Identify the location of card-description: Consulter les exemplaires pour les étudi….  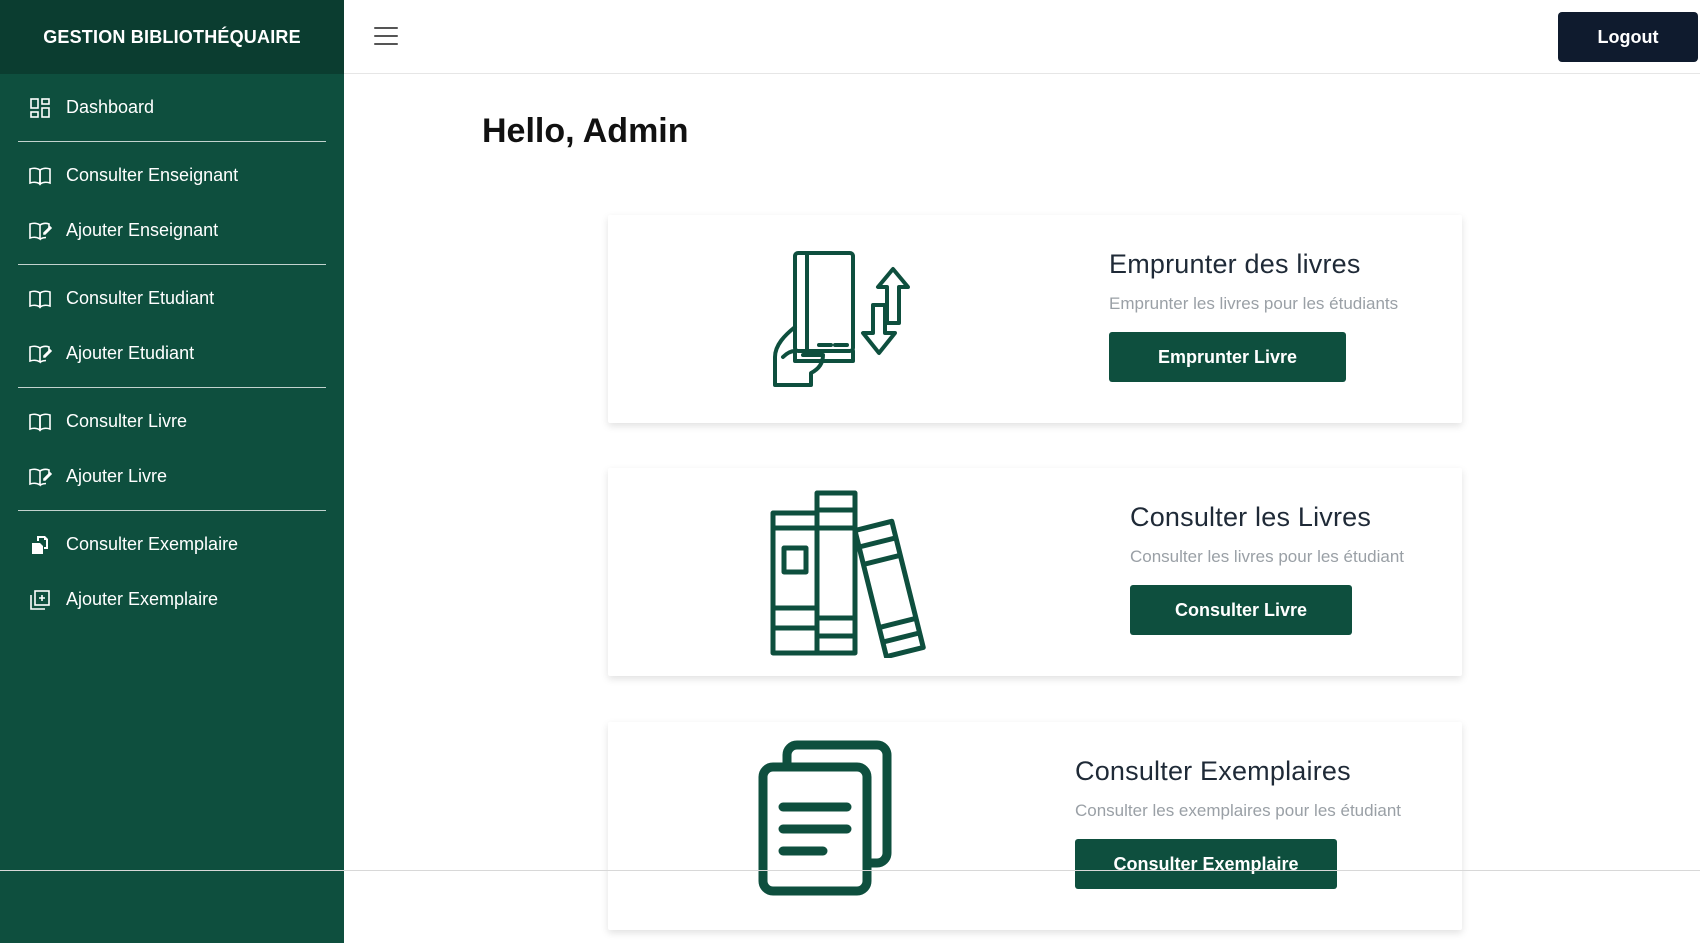
(1238, 810).